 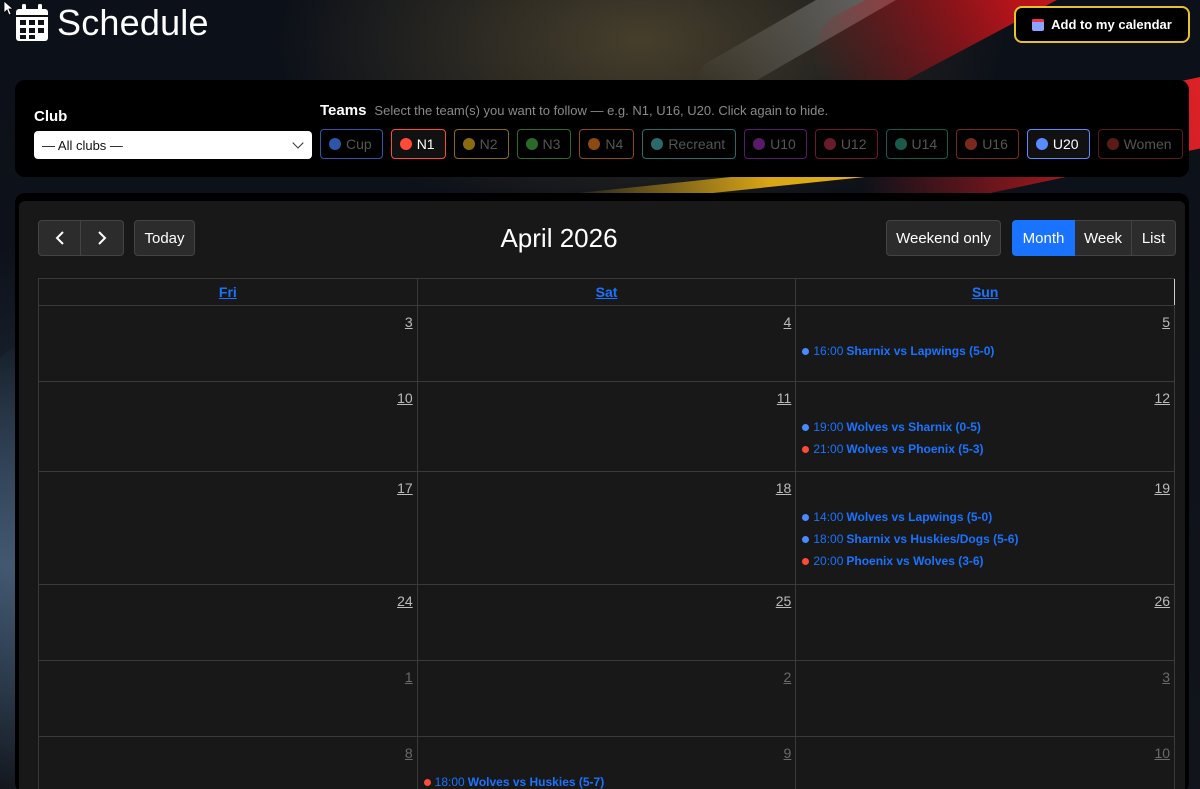 I want to click on calendar-nav, so click(x=81, y=238).